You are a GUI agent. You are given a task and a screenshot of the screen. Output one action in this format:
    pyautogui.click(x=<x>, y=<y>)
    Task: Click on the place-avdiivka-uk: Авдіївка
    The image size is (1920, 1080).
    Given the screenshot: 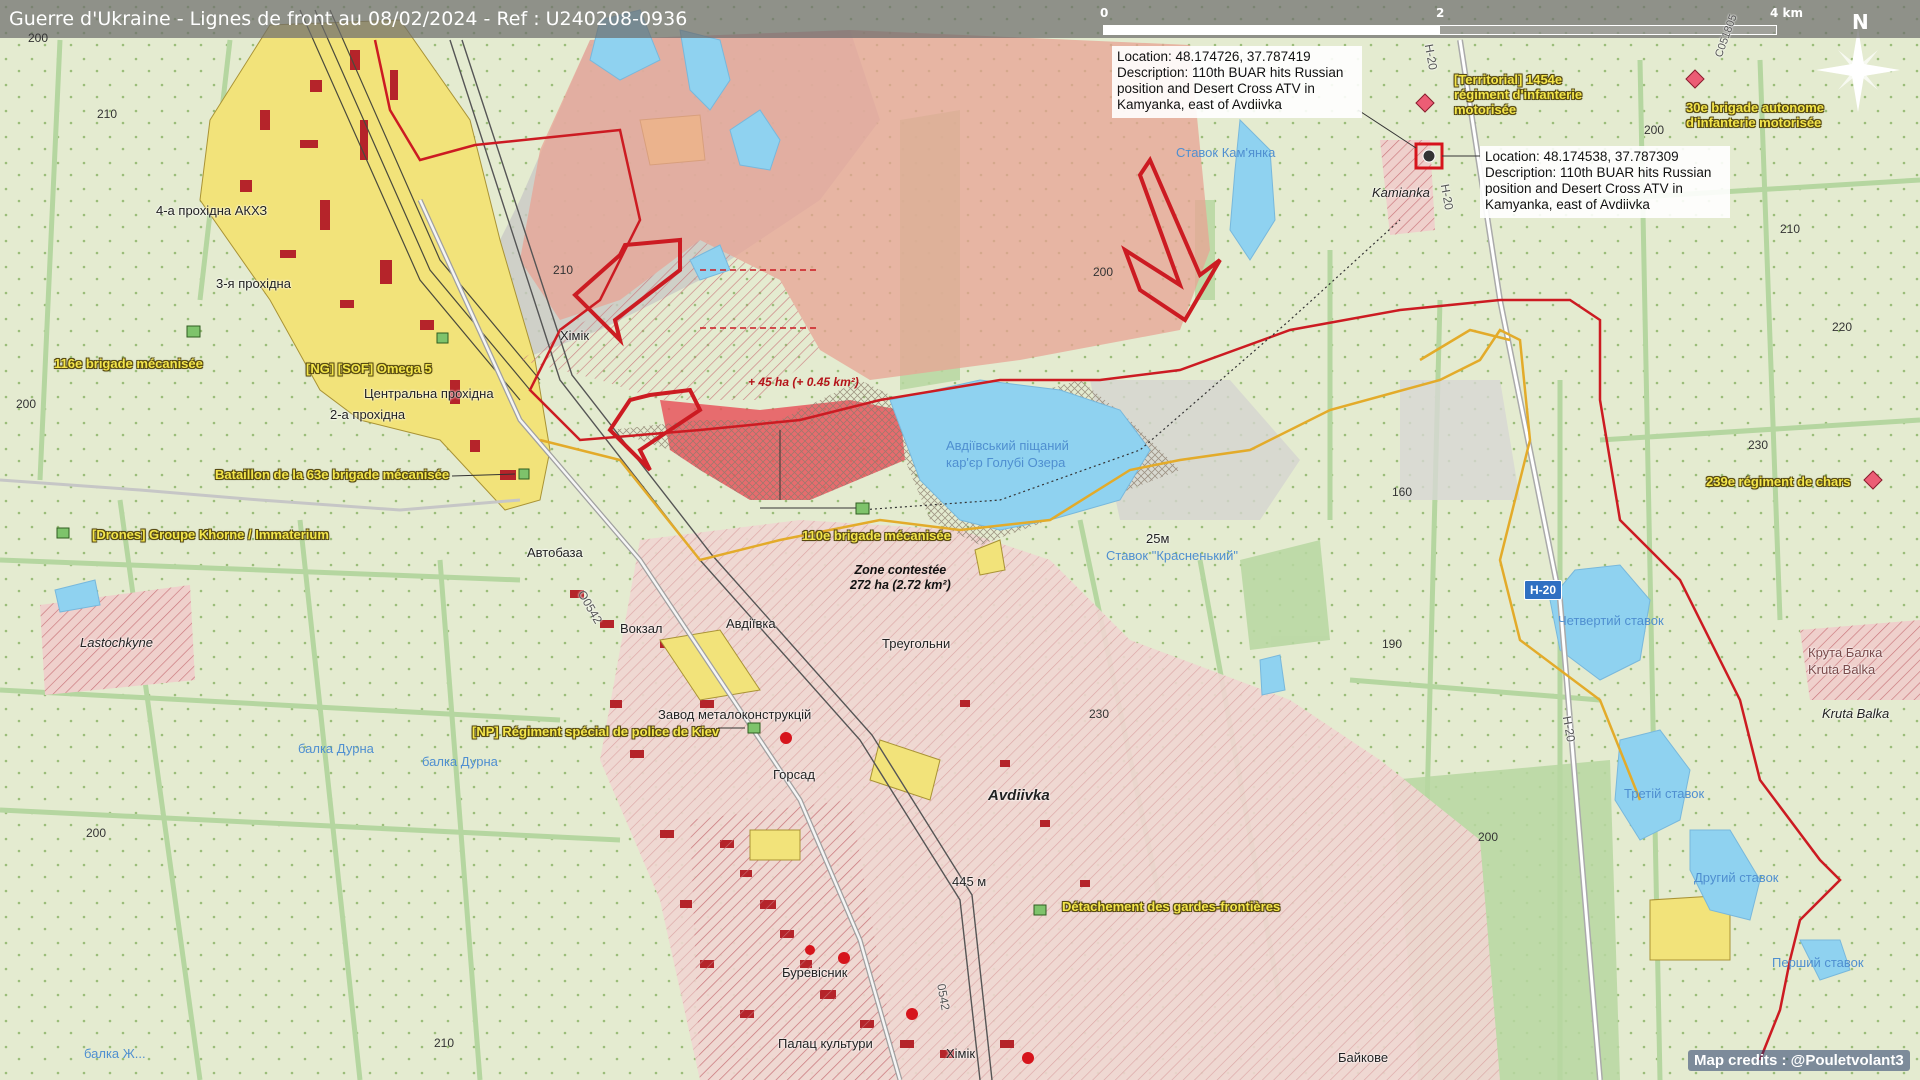 What is the action you would take?
    pyautogui.click(x=751, y=623)
    